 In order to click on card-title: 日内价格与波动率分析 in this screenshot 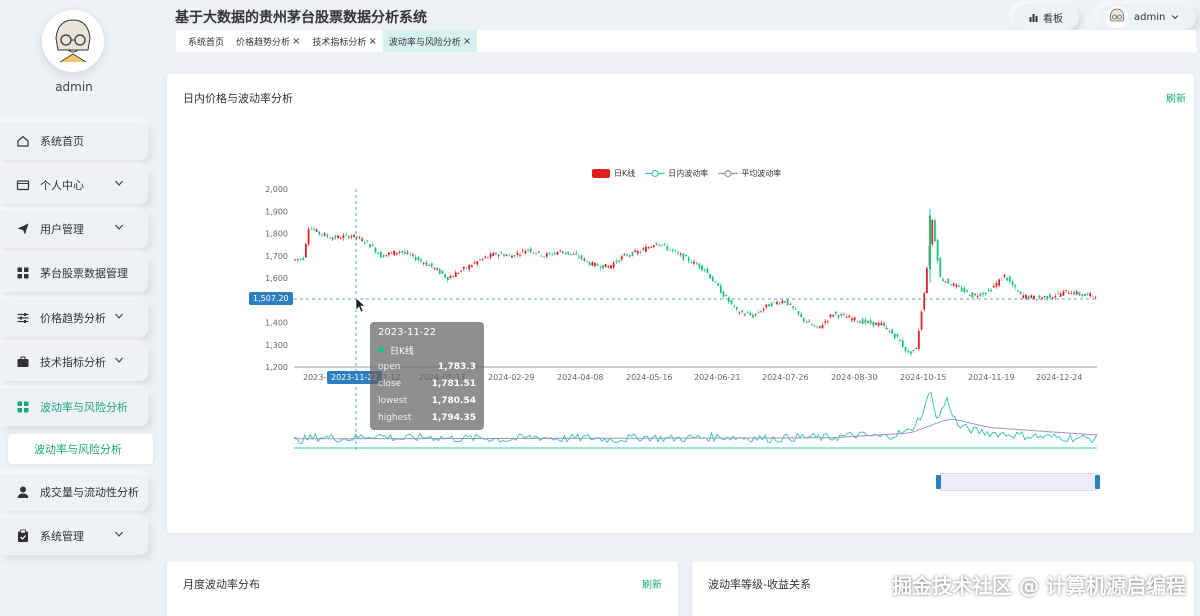, I will do `click(238, 98)`.